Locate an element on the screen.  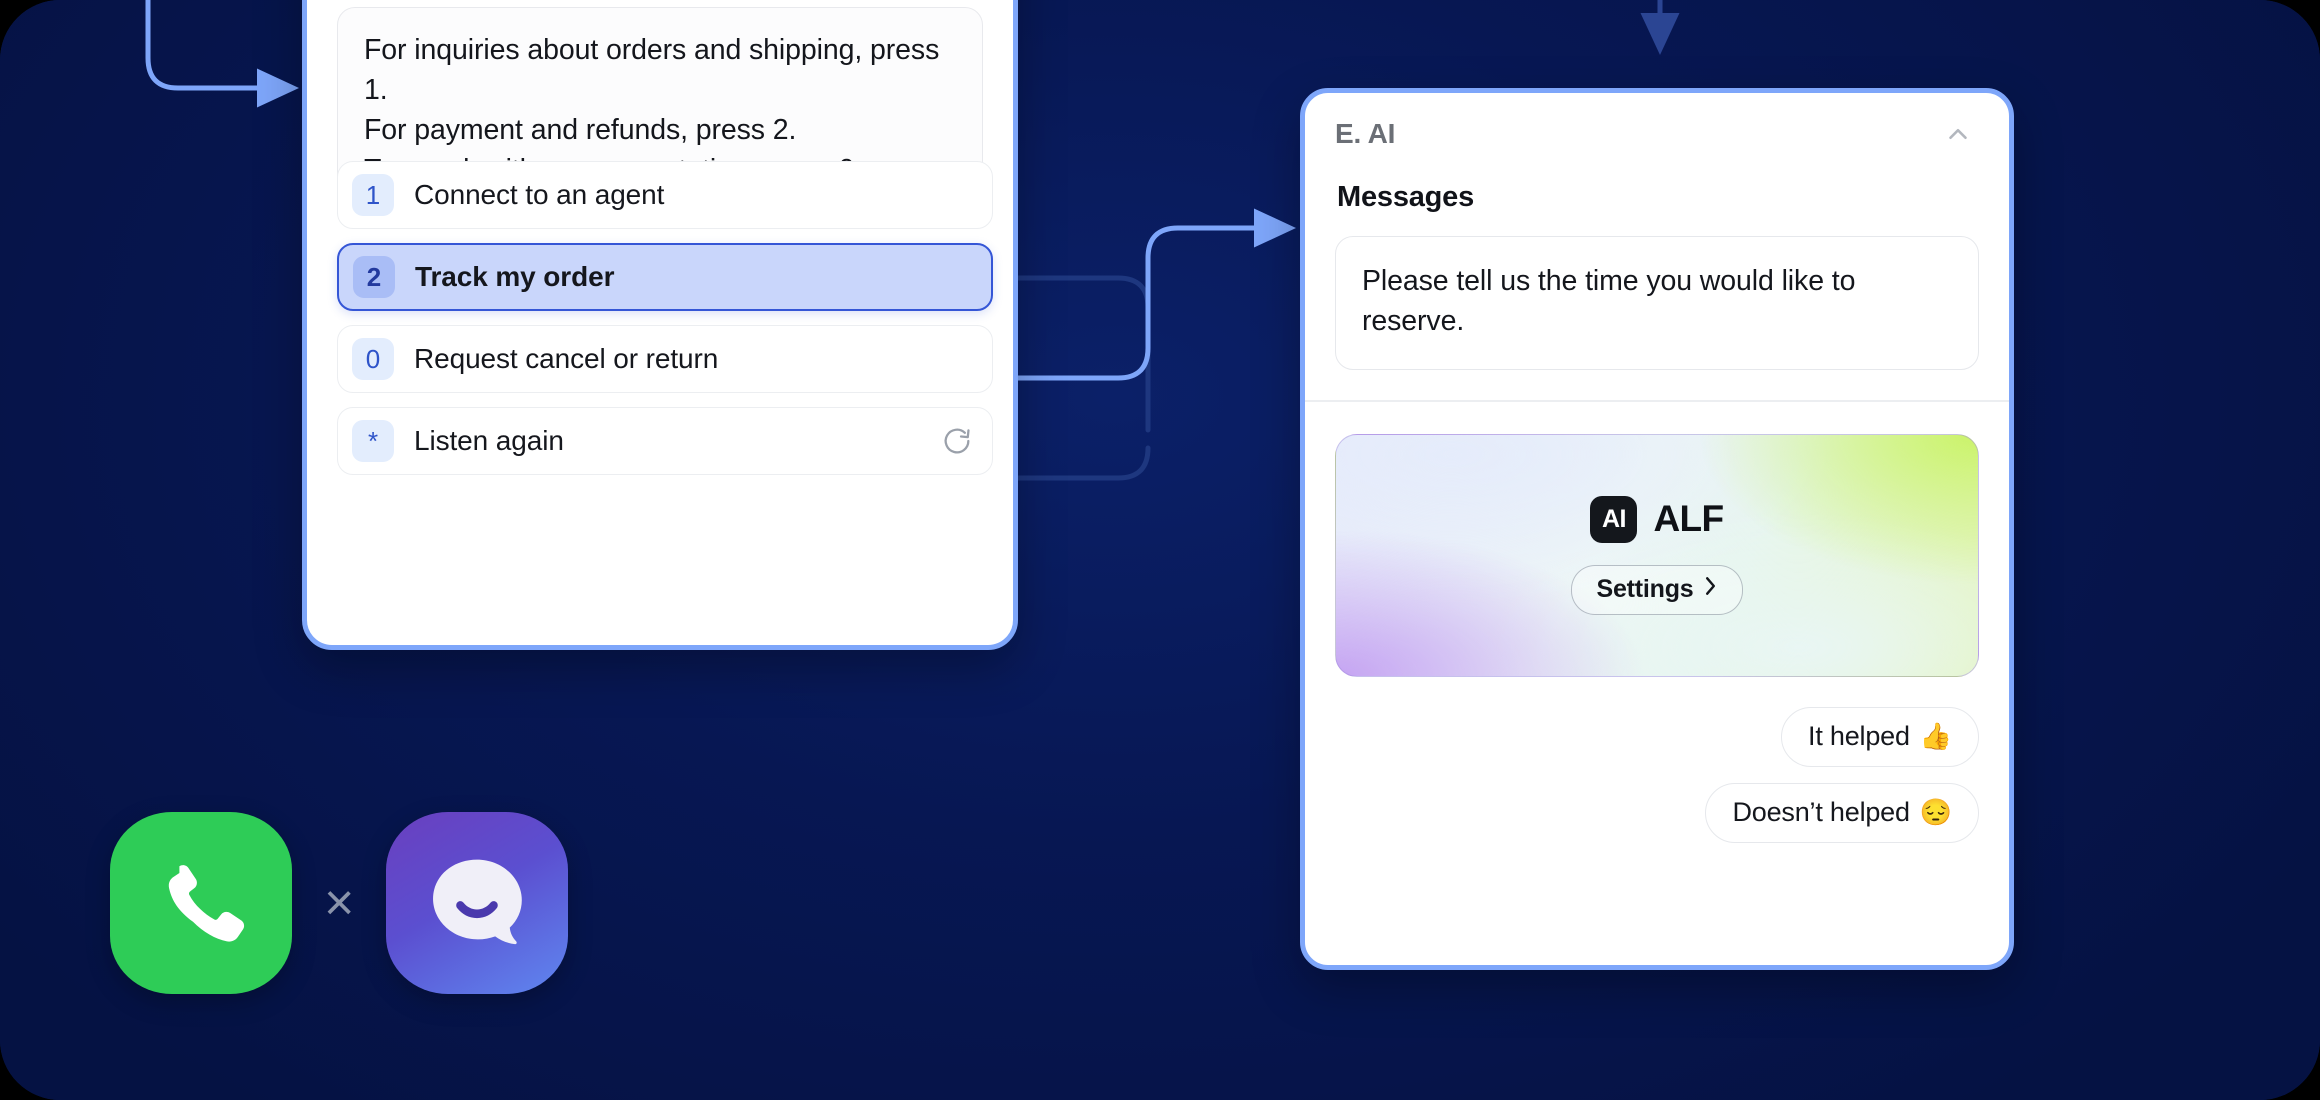
alf-brand: AI ALF is located at coordinates (1657, 519).